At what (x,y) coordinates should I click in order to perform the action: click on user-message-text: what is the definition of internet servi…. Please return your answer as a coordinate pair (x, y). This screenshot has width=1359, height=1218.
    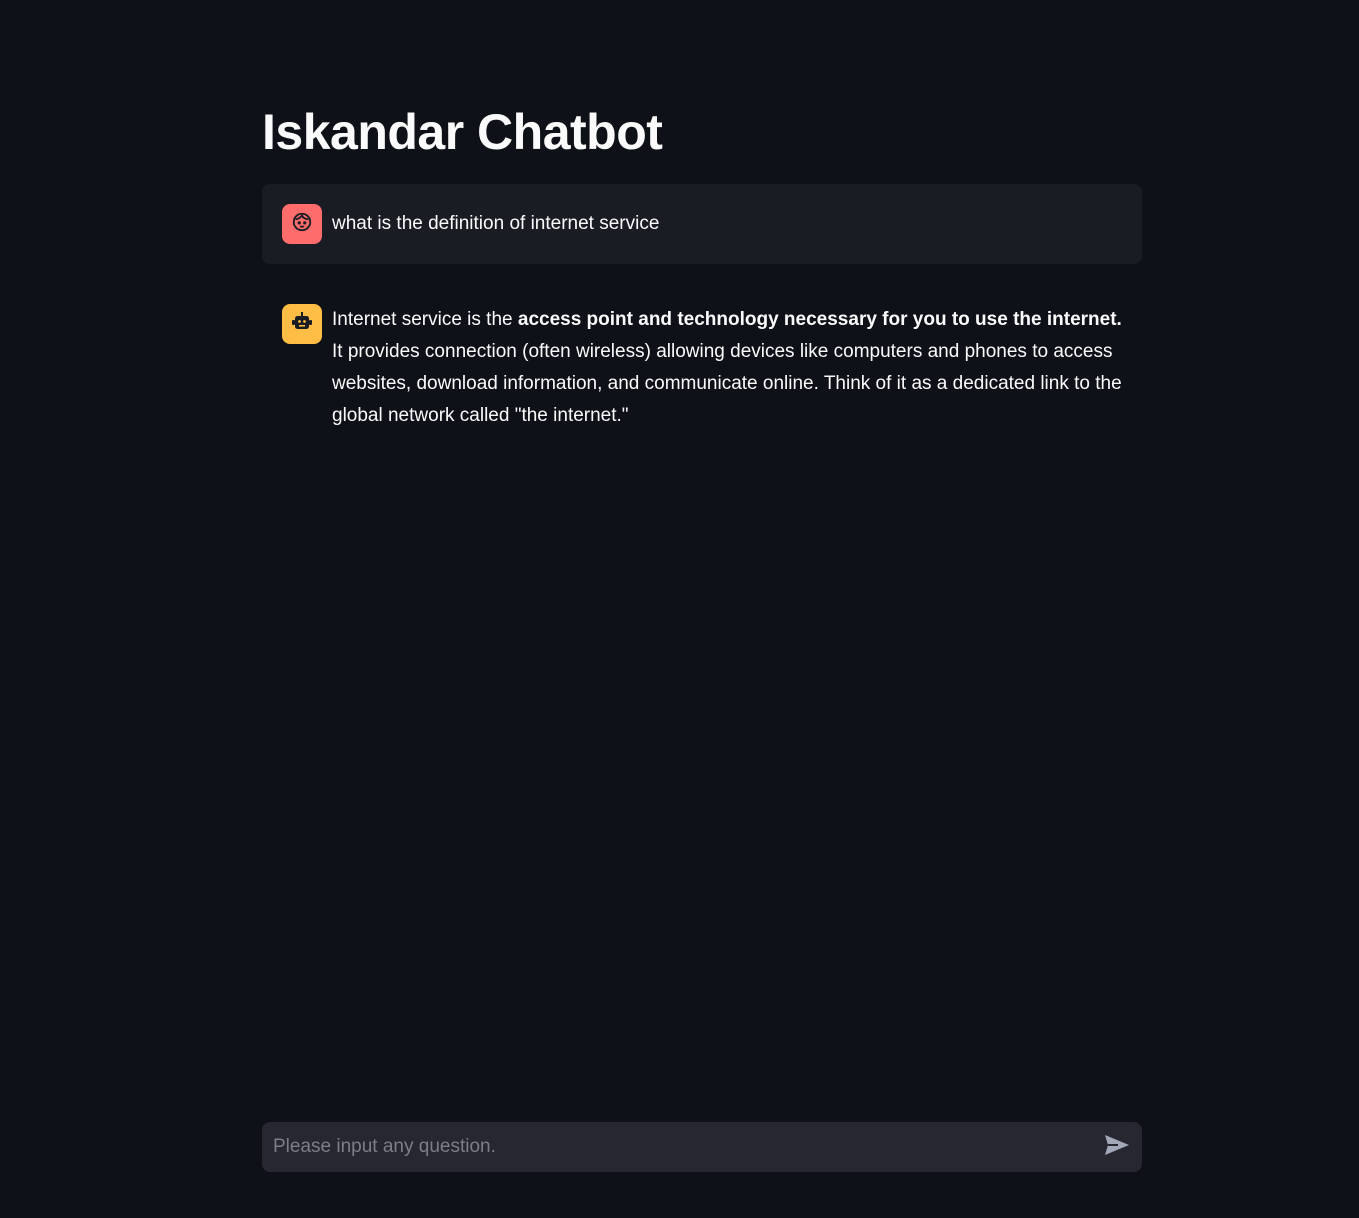
    Looking at the image, I should click on (496, 223).